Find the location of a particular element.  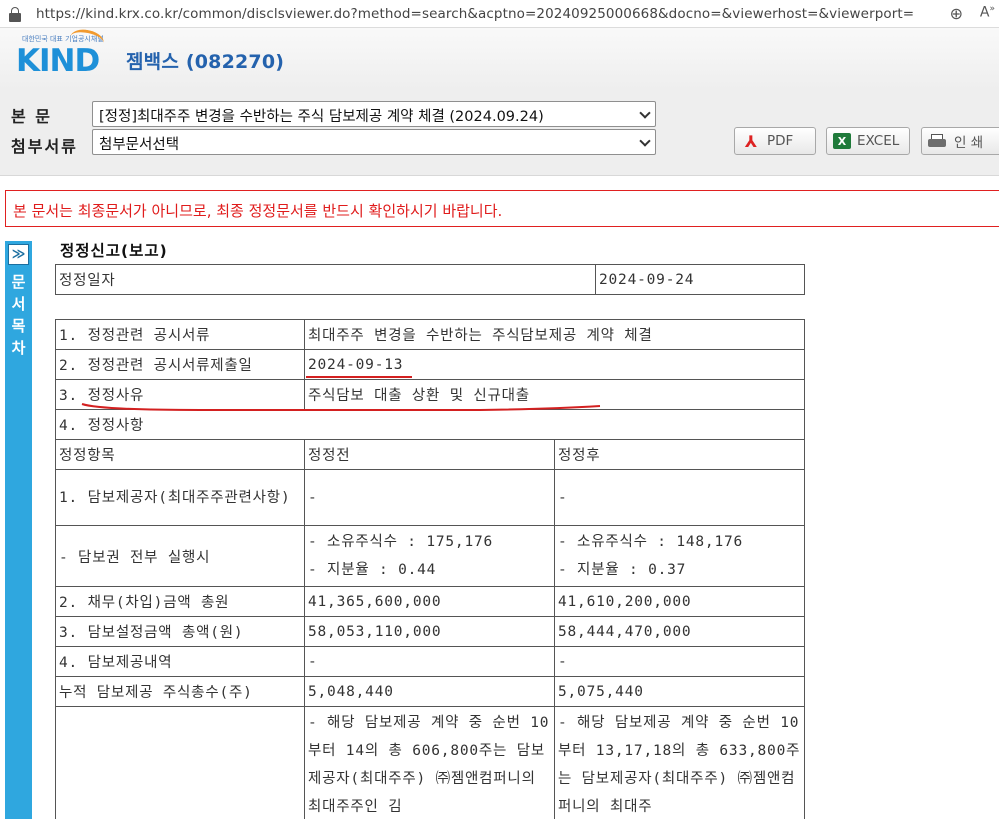

row4-label: 4. 정정사항 is located at coordinates (430, 424).